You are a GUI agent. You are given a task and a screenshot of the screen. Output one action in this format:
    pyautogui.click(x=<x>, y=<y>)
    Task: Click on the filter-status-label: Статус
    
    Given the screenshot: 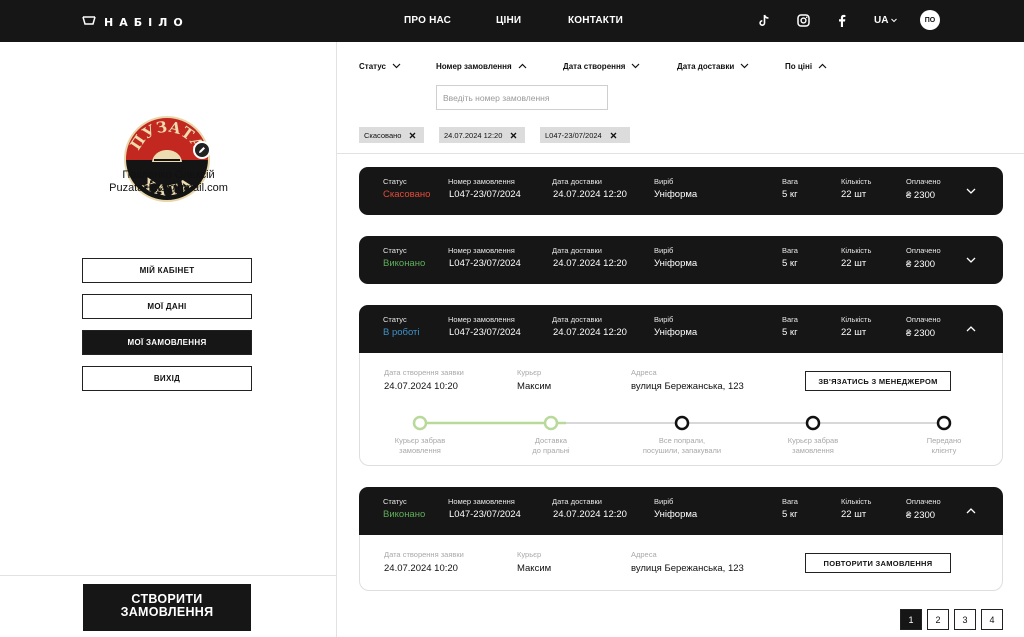 What is the action you would take?
    pyautogui.click(x=372, y=66)
    